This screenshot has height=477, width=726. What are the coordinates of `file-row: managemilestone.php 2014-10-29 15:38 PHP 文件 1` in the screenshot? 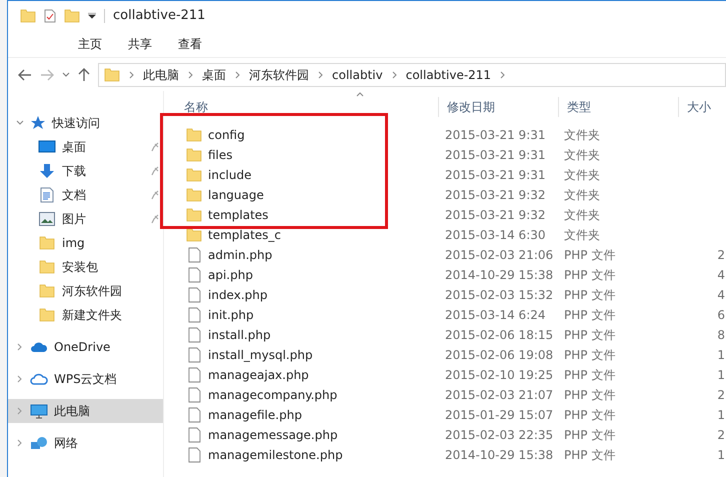 It's located at (445, 455).